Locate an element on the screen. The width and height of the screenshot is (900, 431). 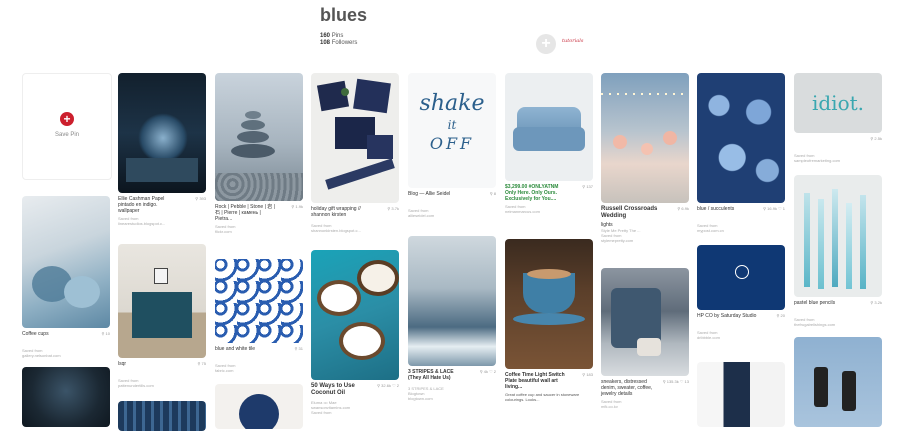
pin-description: lsqr is located at coordinates (122, 364).